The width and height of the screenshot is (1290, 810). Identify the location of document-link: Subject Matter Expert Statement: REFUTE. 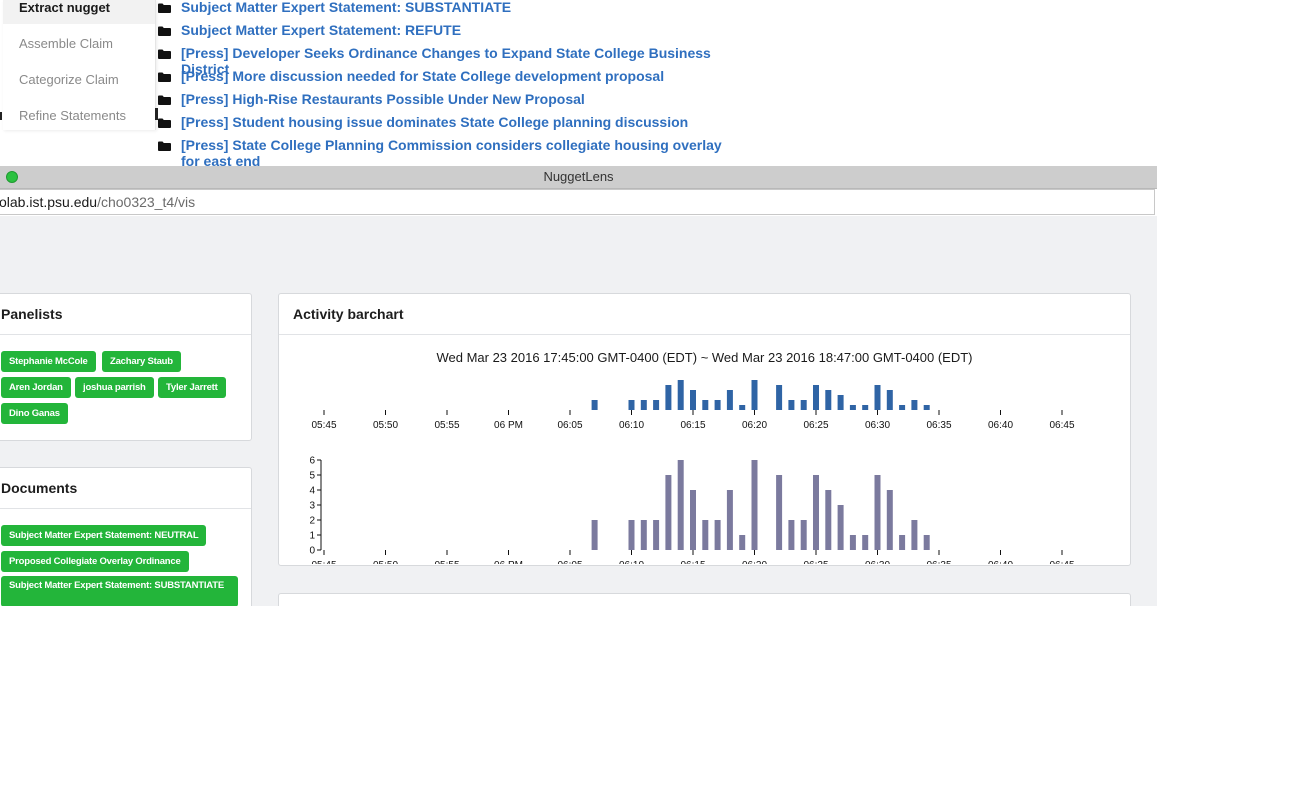
(461, 30).